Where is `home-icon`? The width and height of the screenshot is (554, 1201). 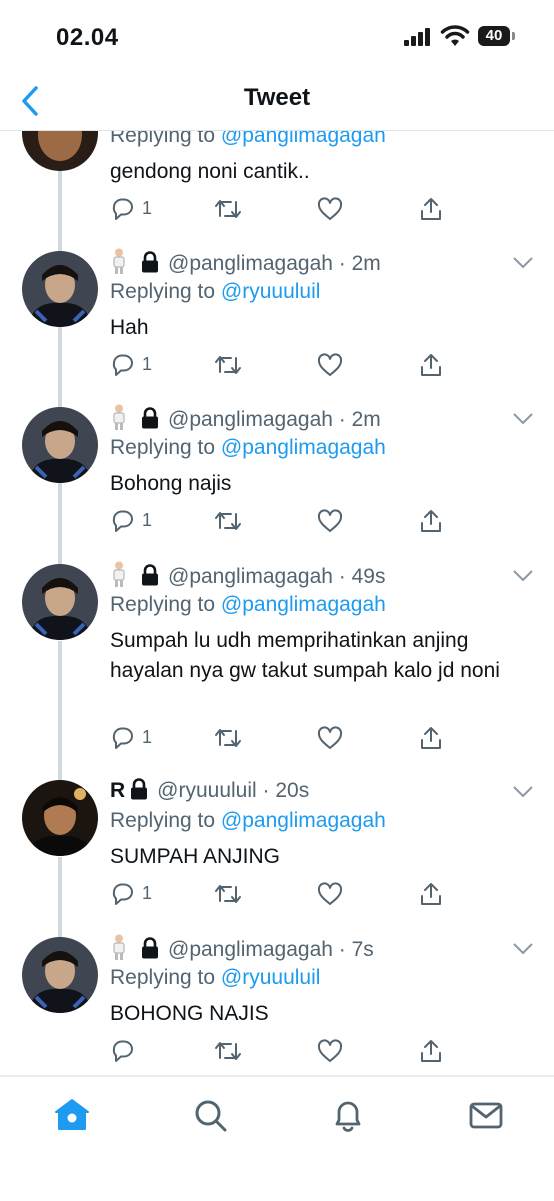 home-icon is located at coordinates (72, 1115).